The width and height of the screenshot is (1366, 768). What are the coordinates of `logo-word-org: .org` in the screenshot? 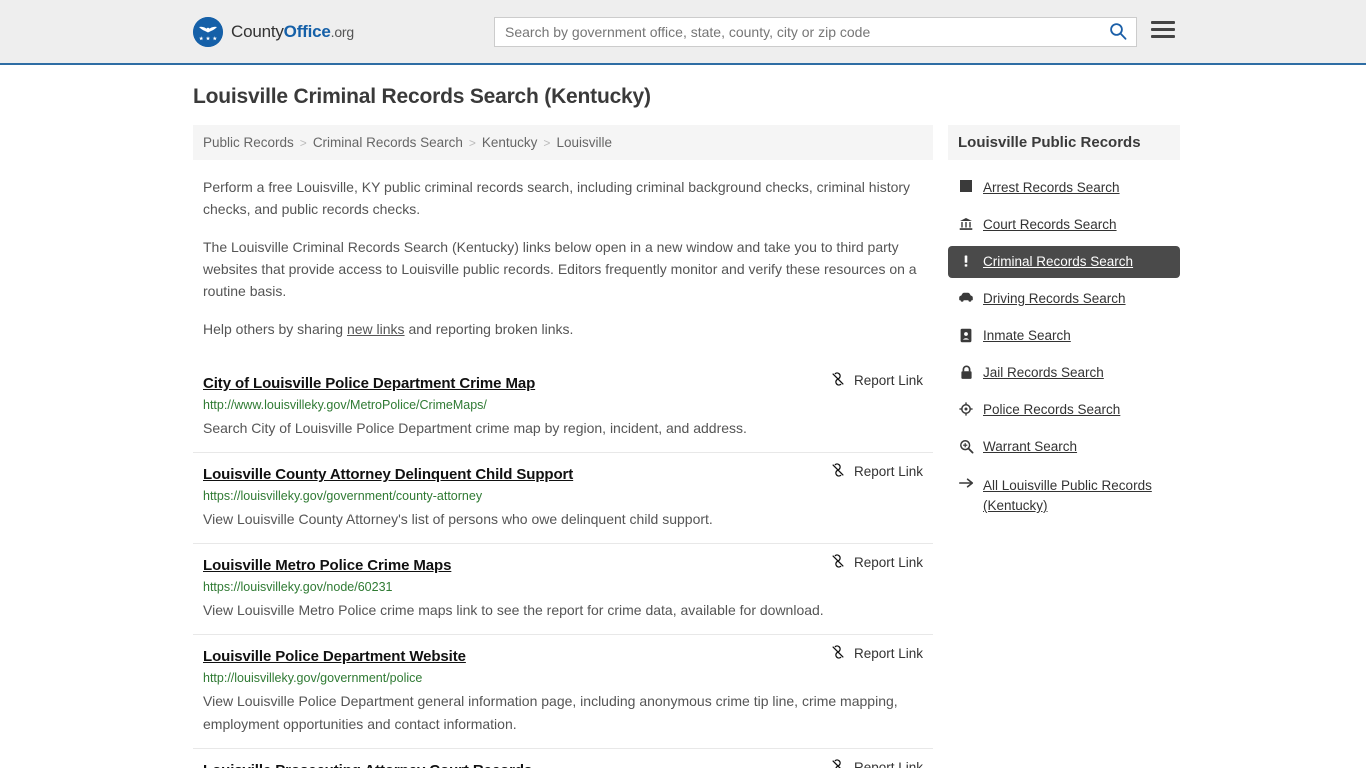 It's located at (342, 31).